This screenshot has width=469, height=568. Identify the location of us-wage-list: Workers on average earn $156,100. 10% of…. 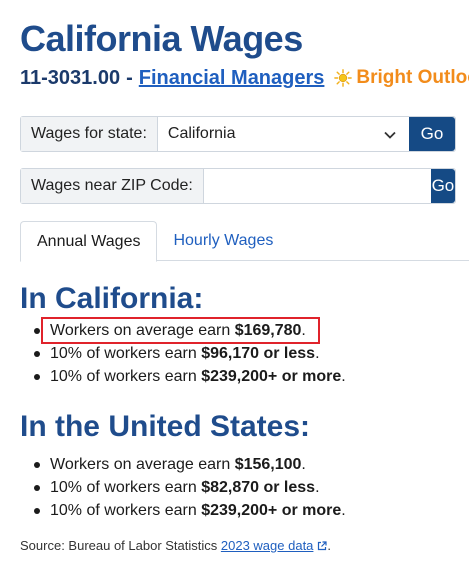
(190, 487).